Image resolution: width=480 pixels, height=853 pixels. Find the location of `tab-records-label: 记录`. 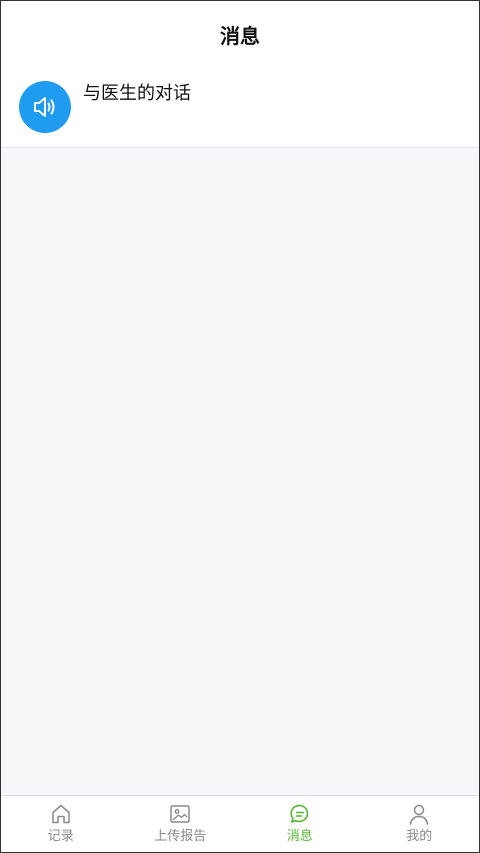

tab-records-label: 记录 is located at coordinates (60, 836).